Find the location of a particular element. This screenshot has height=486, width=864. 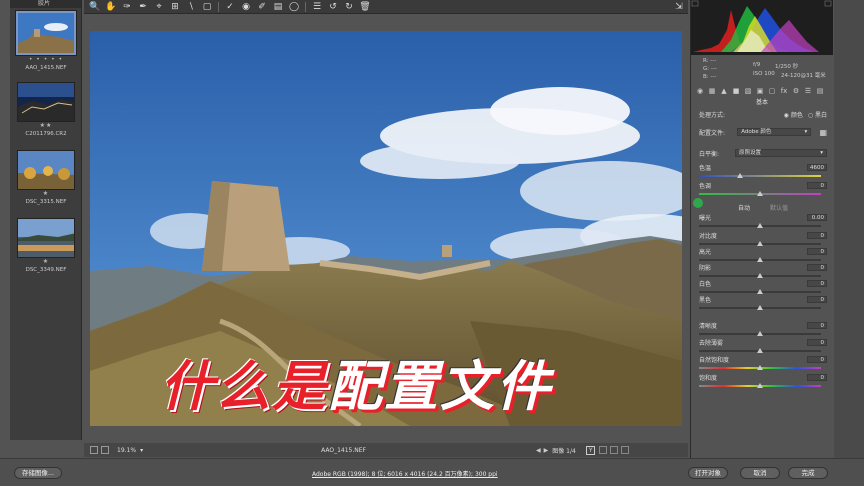

filmstrip-item: ★ DSC_3315.NEF is located at coordinates (46, 178).